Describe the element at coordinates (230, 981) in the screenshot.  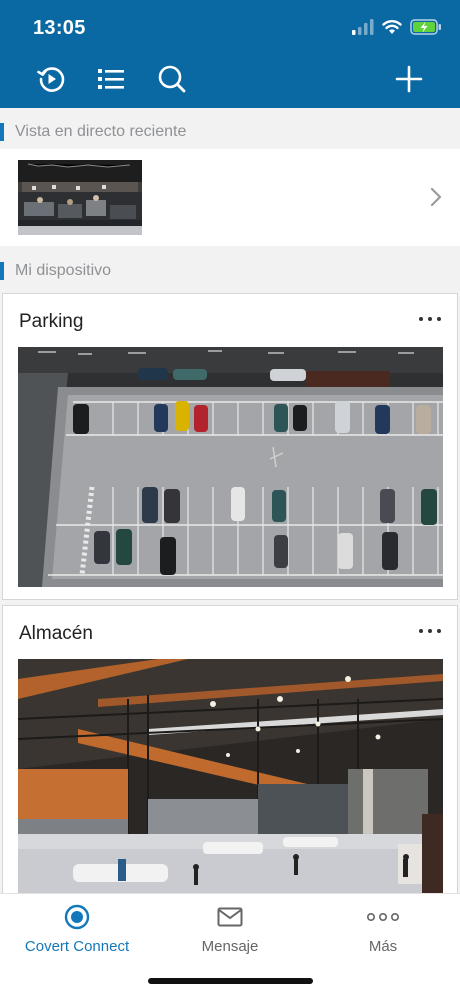
I see `home-indicator` at that location.